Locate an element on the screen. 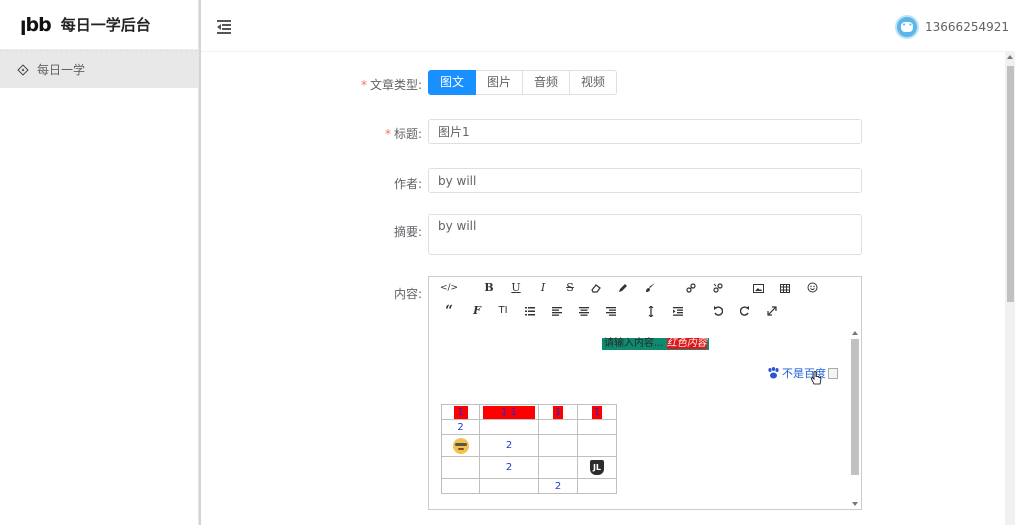 The image size is (1015, 525). author-input is located at coordinates (645, 180).